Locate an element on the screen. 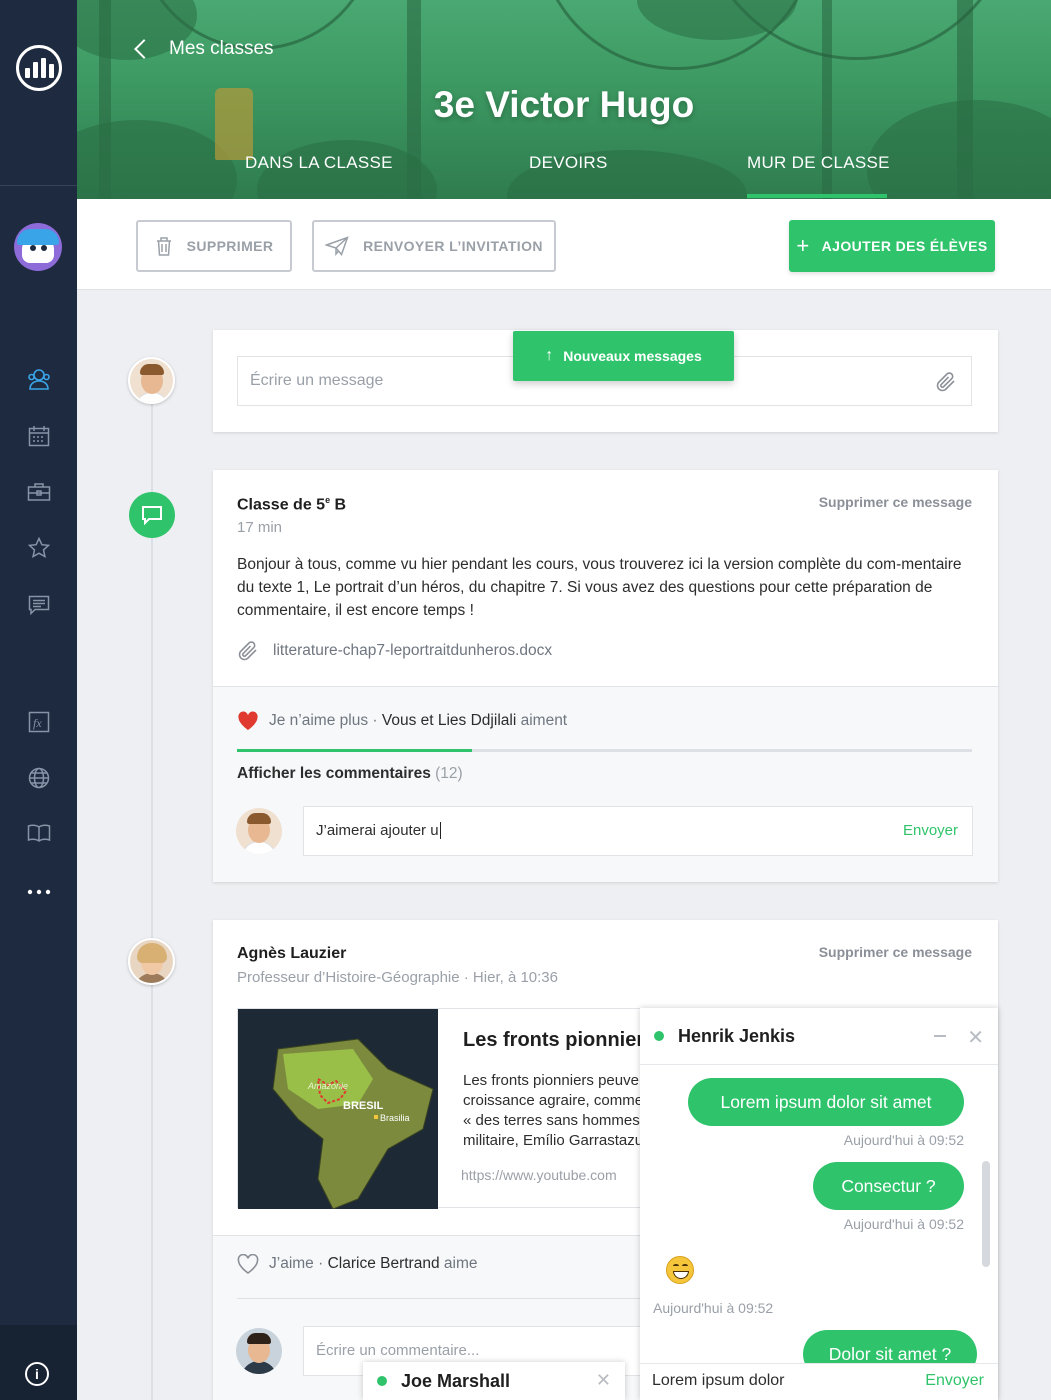 This screenshot has width=1051, height=1400. grinning-face-icon is located at coordinates (680, 1270).